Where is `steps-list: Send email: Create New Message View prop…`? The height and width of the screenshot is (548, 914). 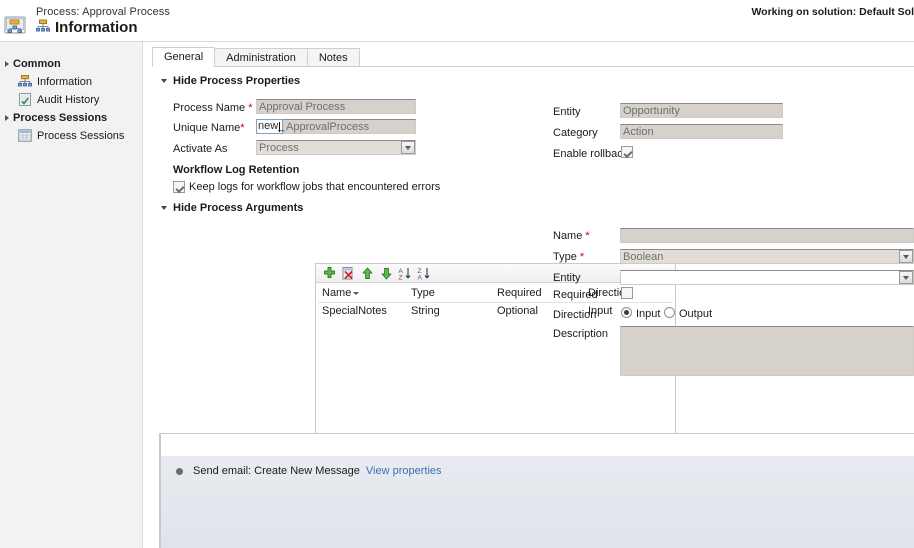 steps-list: Send email: Create New Message View prop… is located at coordinates (537, 502).